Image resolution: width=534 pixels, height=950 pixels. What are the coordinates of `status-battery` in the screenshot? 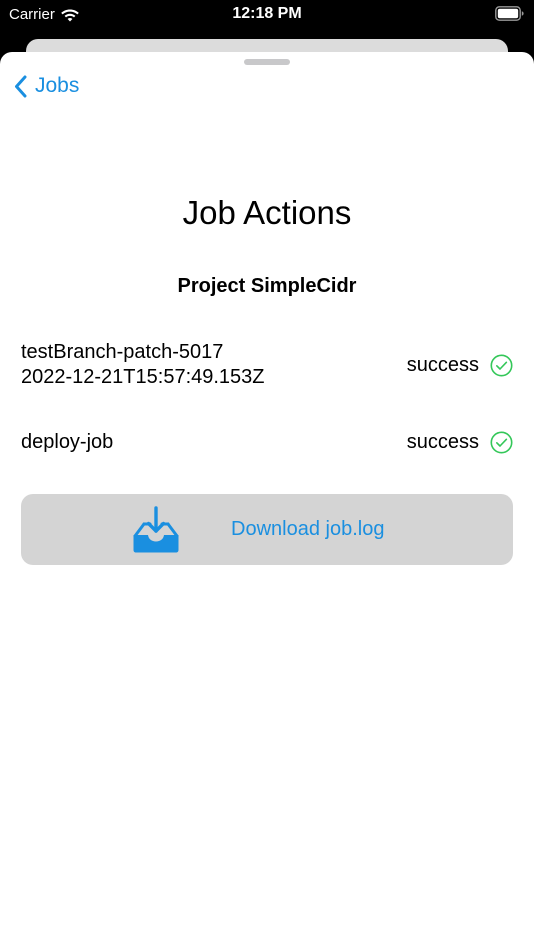 It's located at (510, 16).